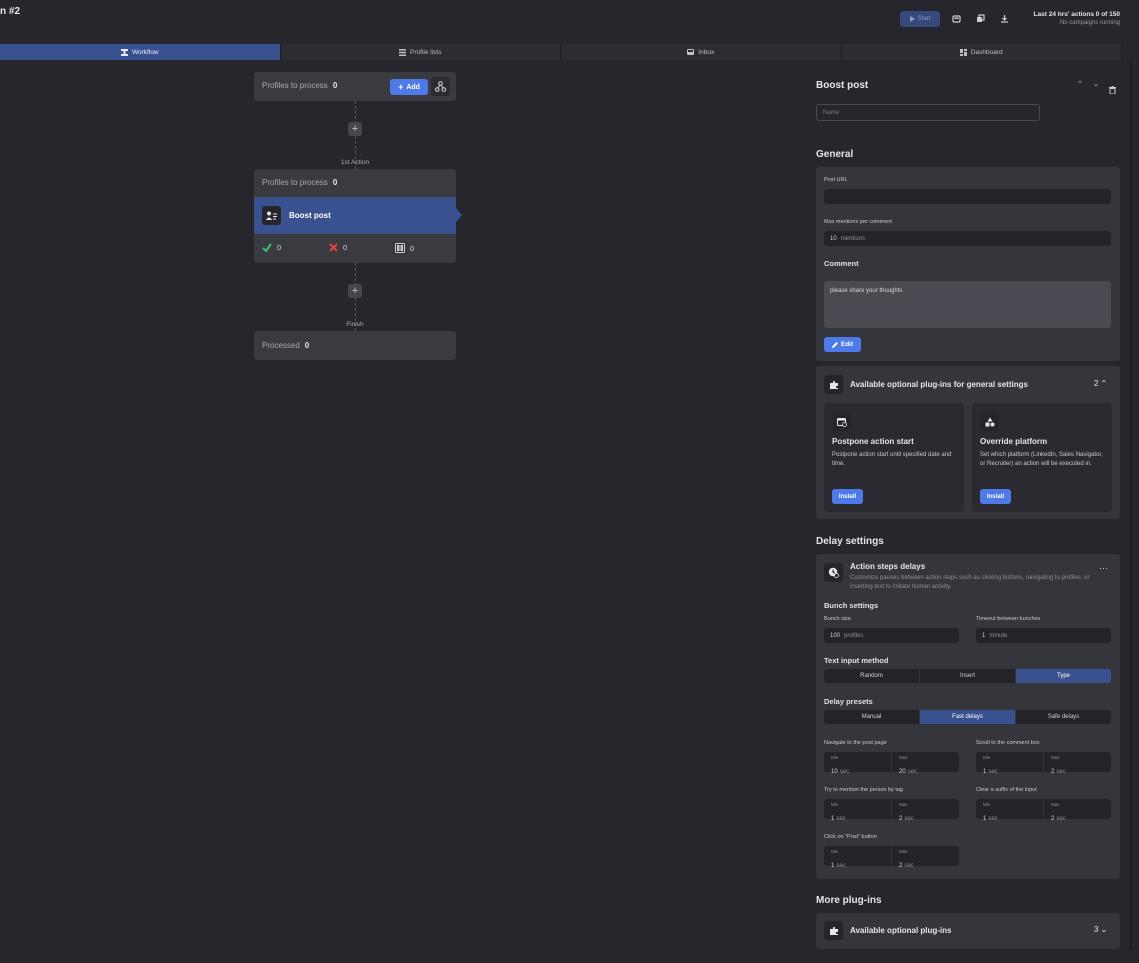  I want to click on delay-click-post-minmax: Min 1 sec Max 2 sec, so click(891, 857).